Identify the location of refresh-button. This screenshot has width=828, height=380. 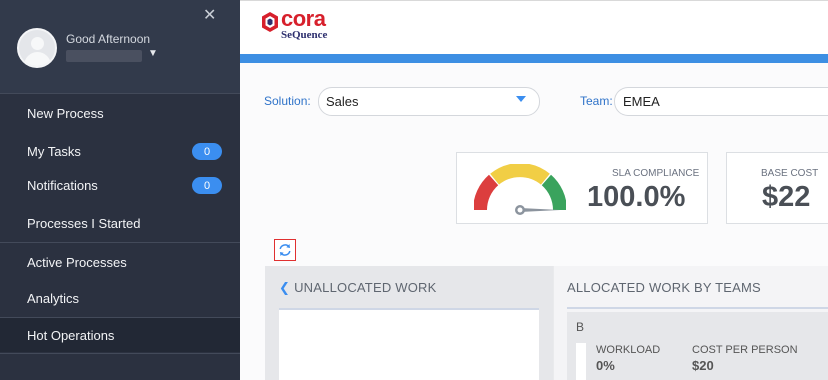
(285, 250).